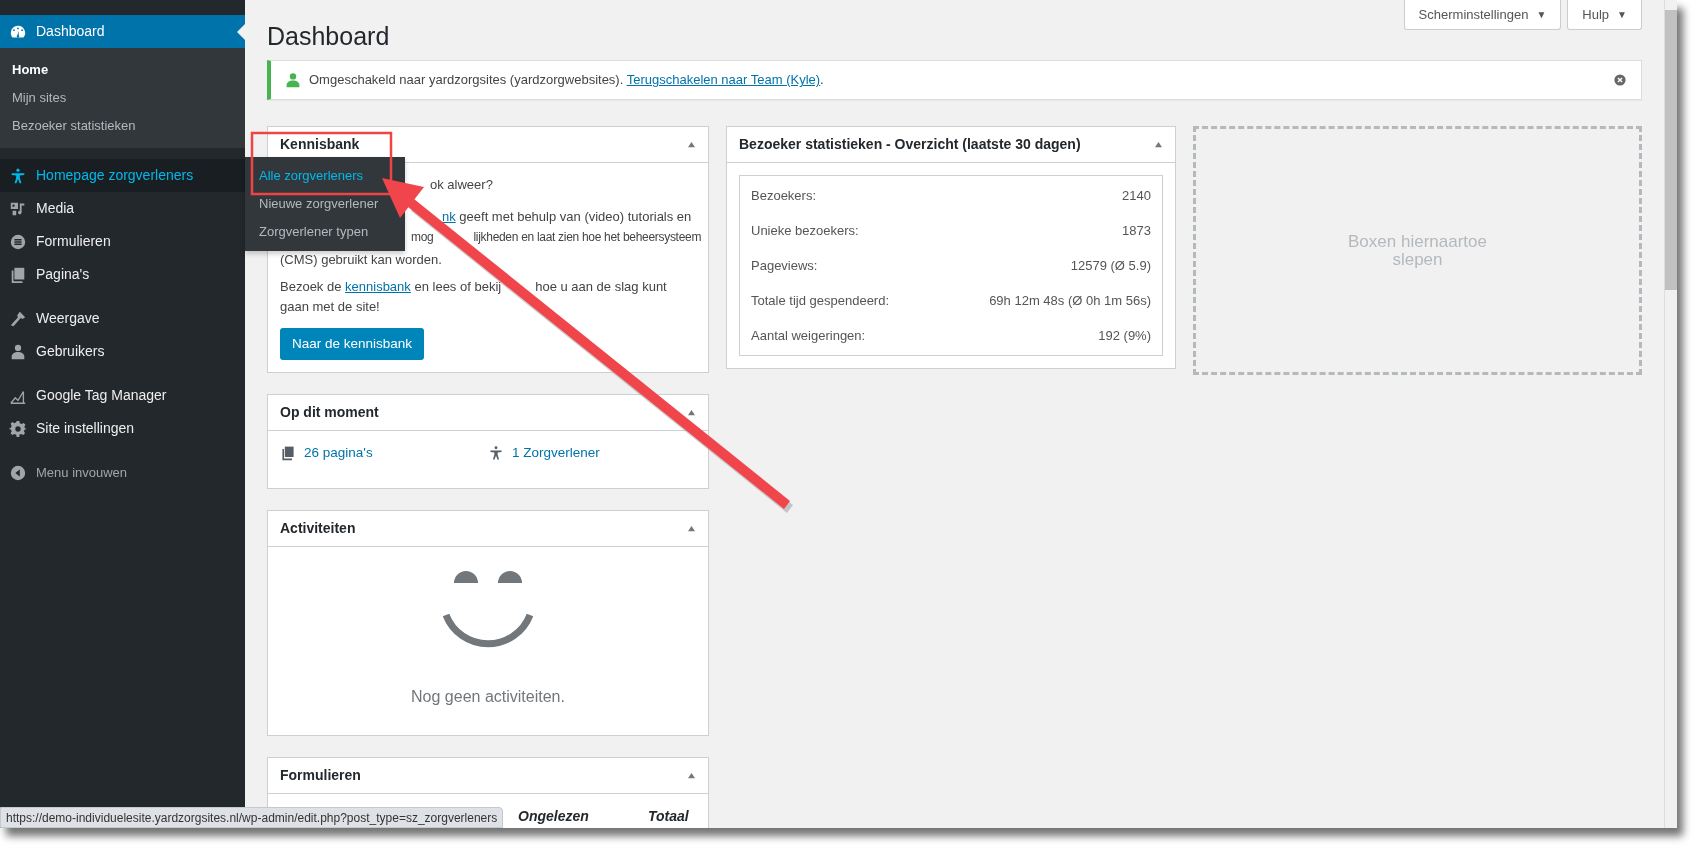 The width and height of the screenshot is (1707, 858). Describe the element at coordinates (122, 472) in the screenshot. I see `collapse-menu-button: Menu invouwen` at that location.